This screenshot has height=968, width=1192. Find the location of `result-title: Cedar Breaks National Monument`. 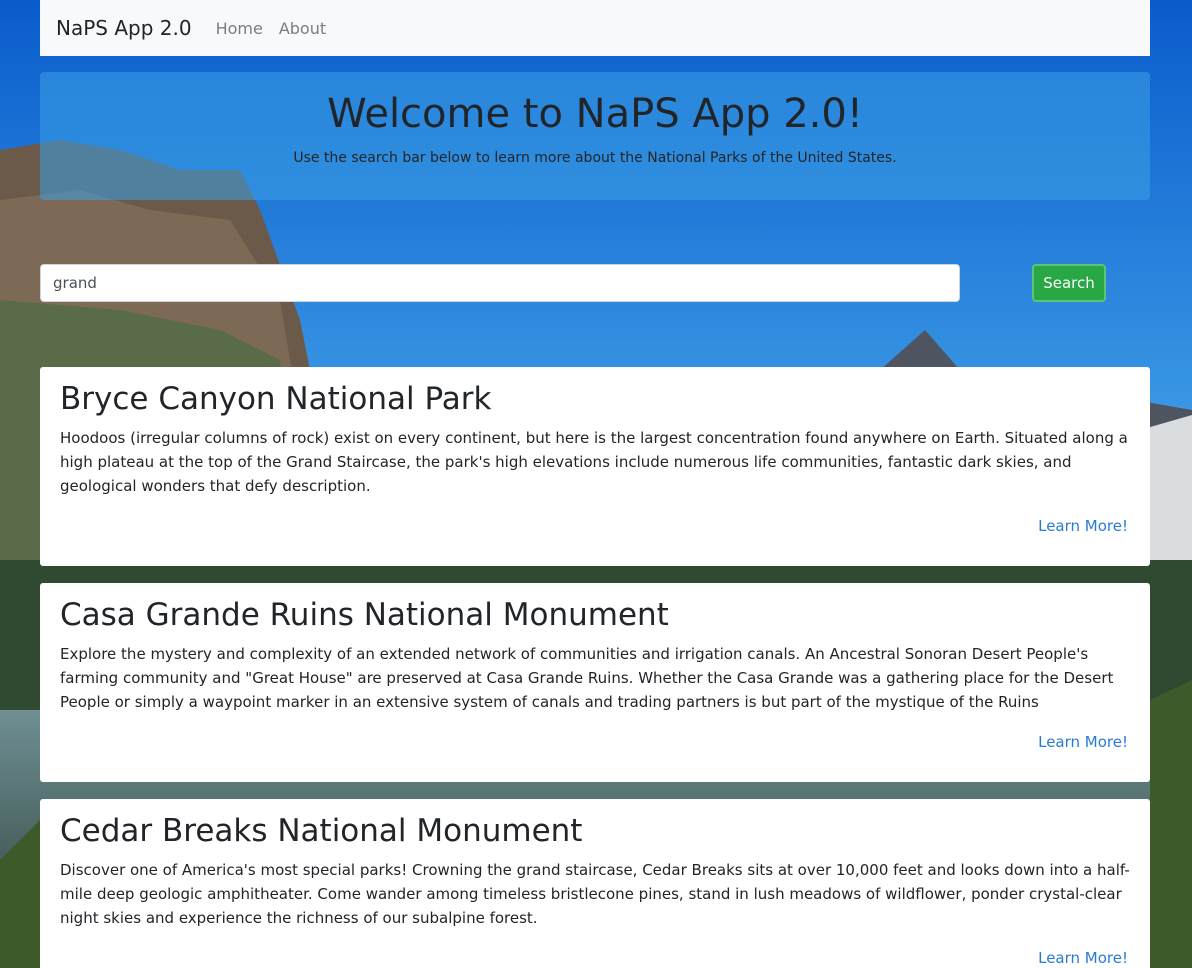

result-title: Cedar Breaks National Monument is located at coordinates (321, 831).